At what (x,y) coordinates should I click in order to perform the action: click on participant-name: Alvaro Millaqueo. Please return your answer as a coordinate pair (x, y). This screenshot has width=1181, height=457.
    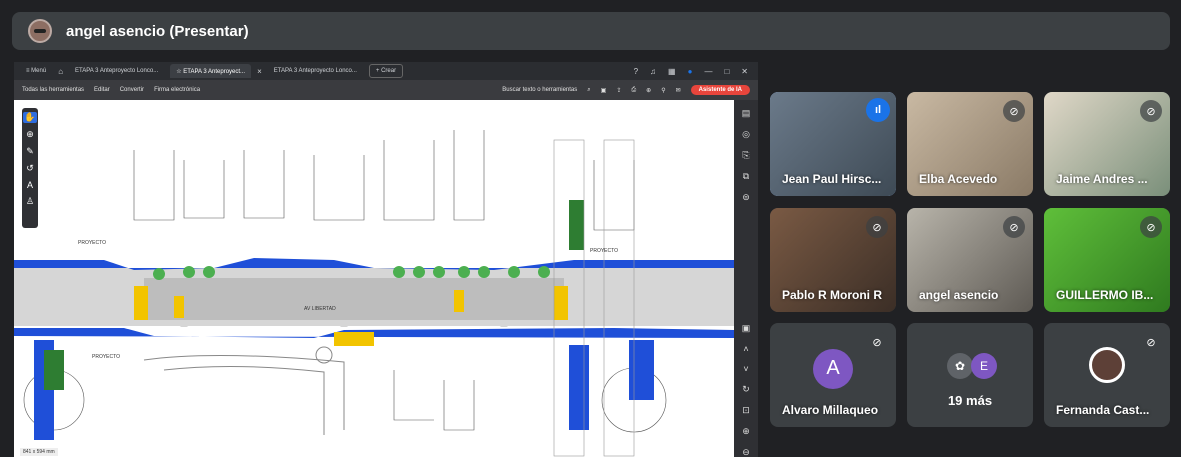
    Looking at the image, I should click on (830, 410).